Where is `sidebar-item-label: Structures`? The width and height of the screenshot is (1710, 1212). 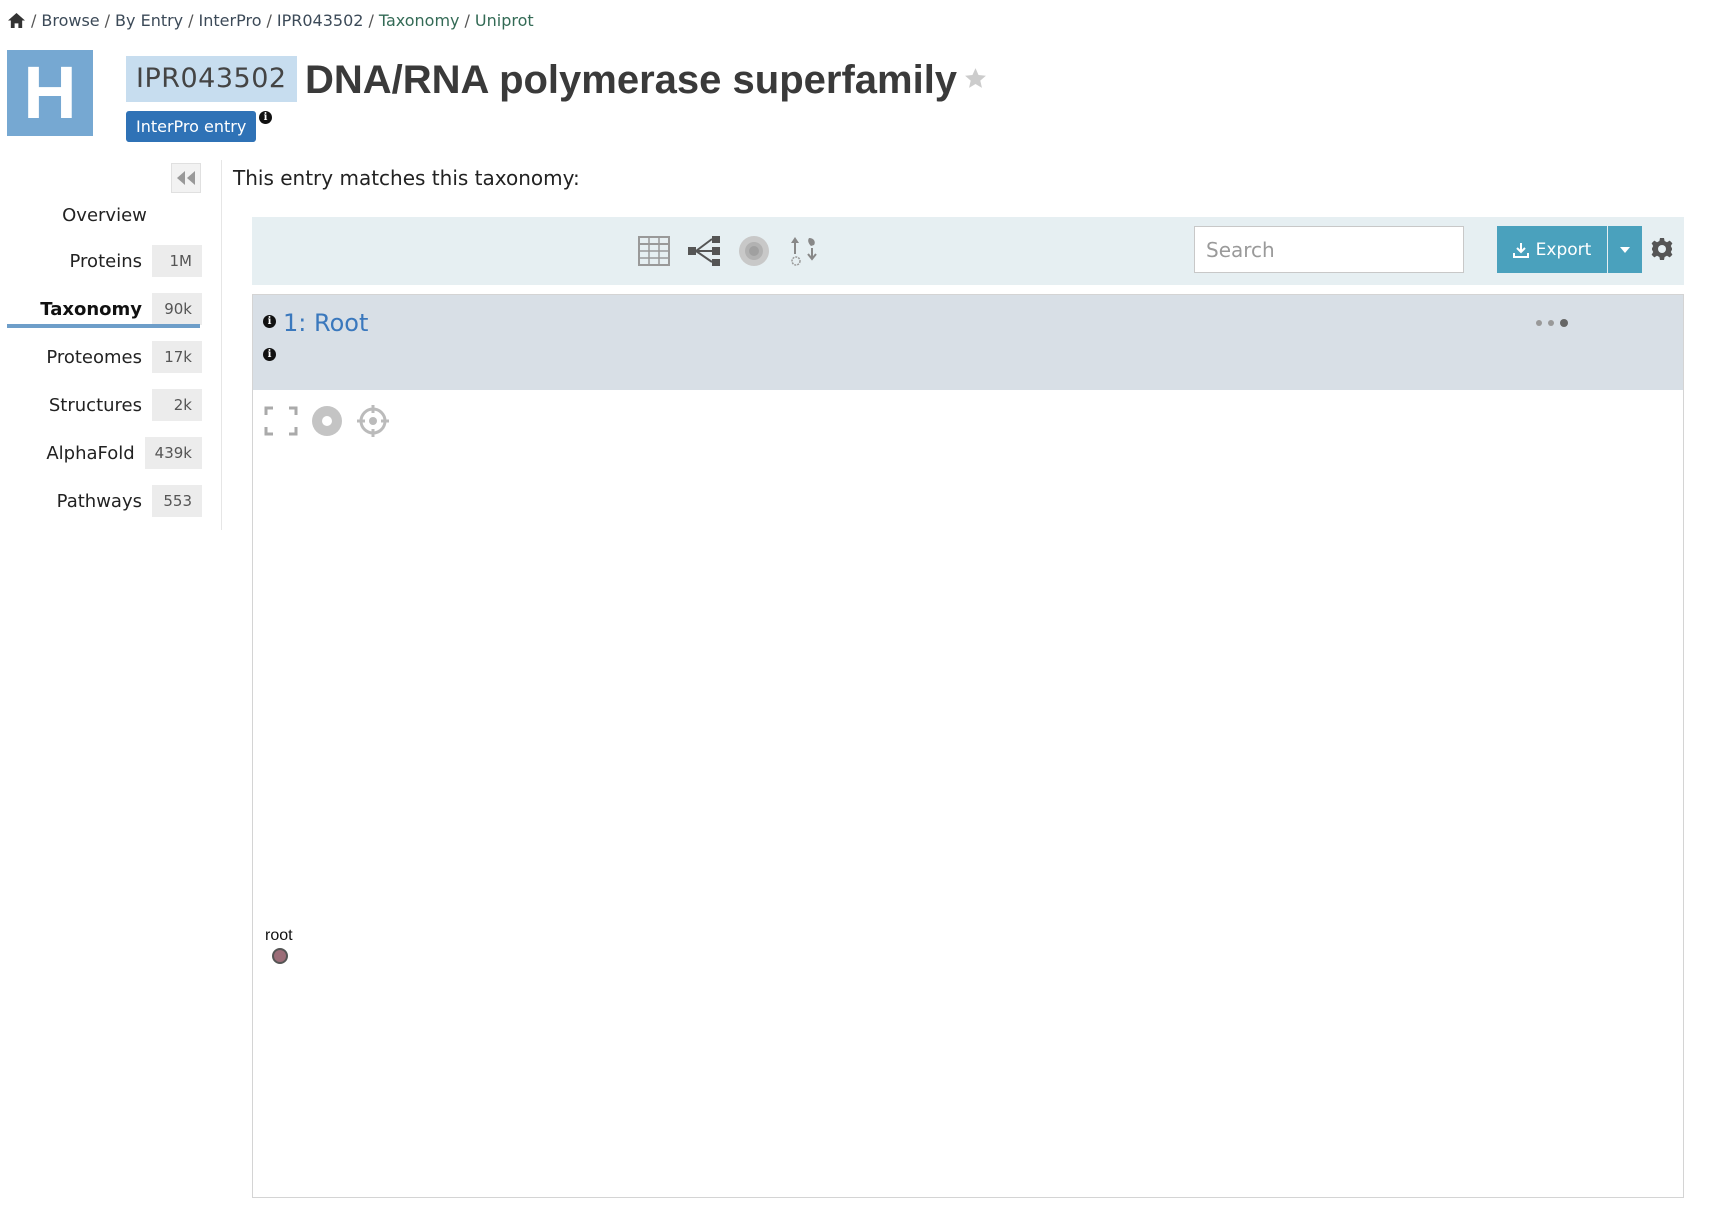 sidebar-item-label: Structures is located at coordinates (95, 405).